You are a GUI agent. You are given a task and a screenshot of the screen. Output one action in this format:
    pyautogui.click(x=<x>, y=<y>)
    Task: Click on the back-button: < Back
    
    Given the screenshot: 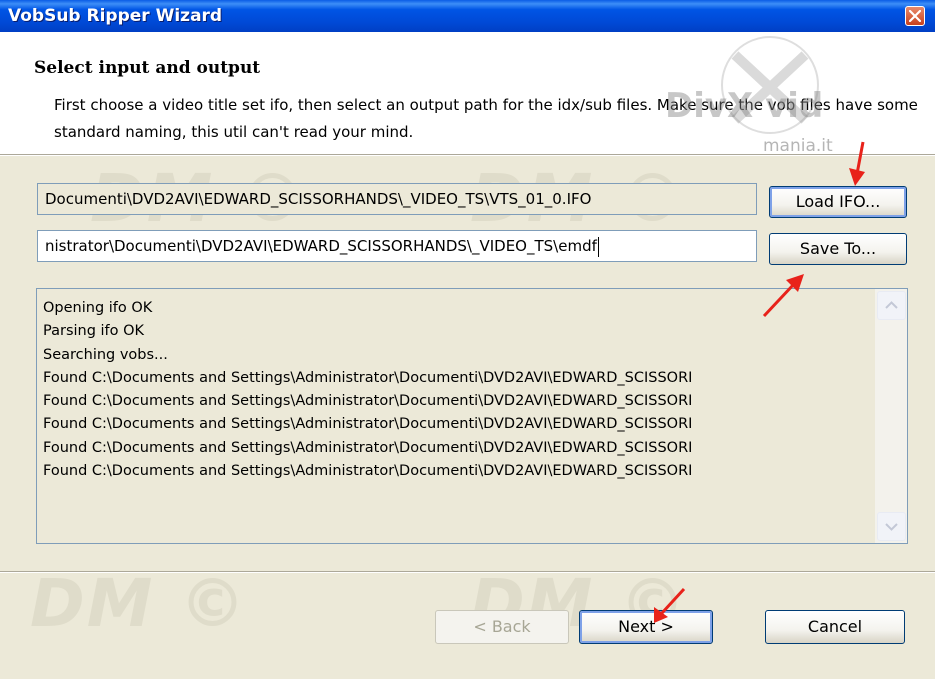 What is the action you would take?
    pyautogui.click(x=502, y=627)
    